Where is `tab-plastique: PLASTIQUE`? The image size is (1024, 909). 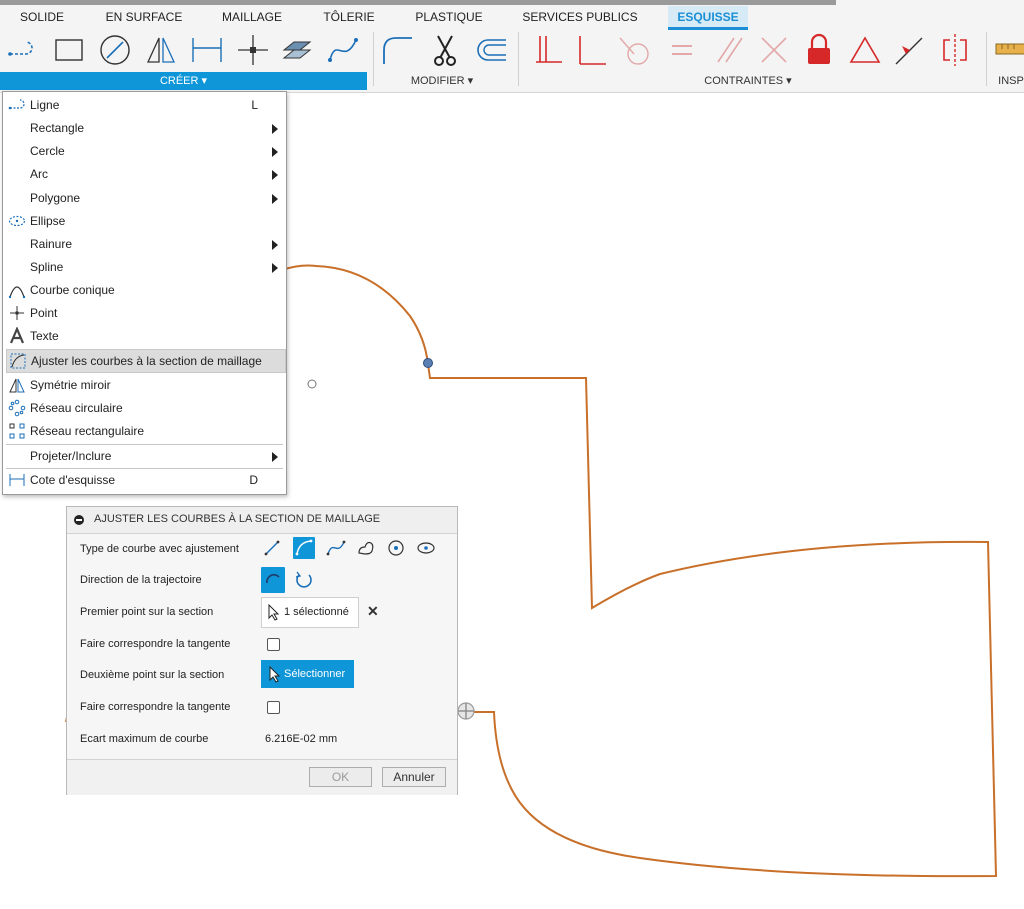
tab-plastique: PLASTIQUE is located at coordinates (449, 17).